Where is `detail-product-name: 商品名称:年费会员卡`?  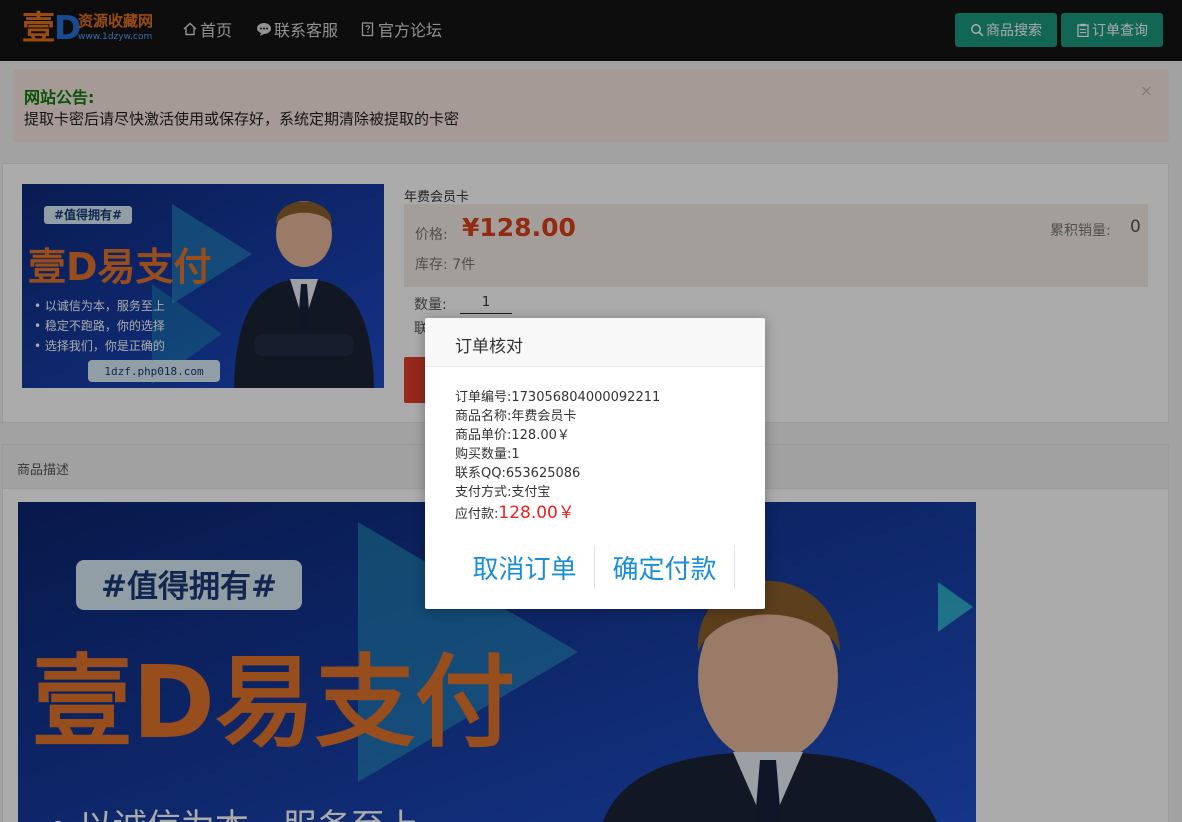 detail-product-name: 商品名称:年费会员卡 is located at coordinates (516, 416).